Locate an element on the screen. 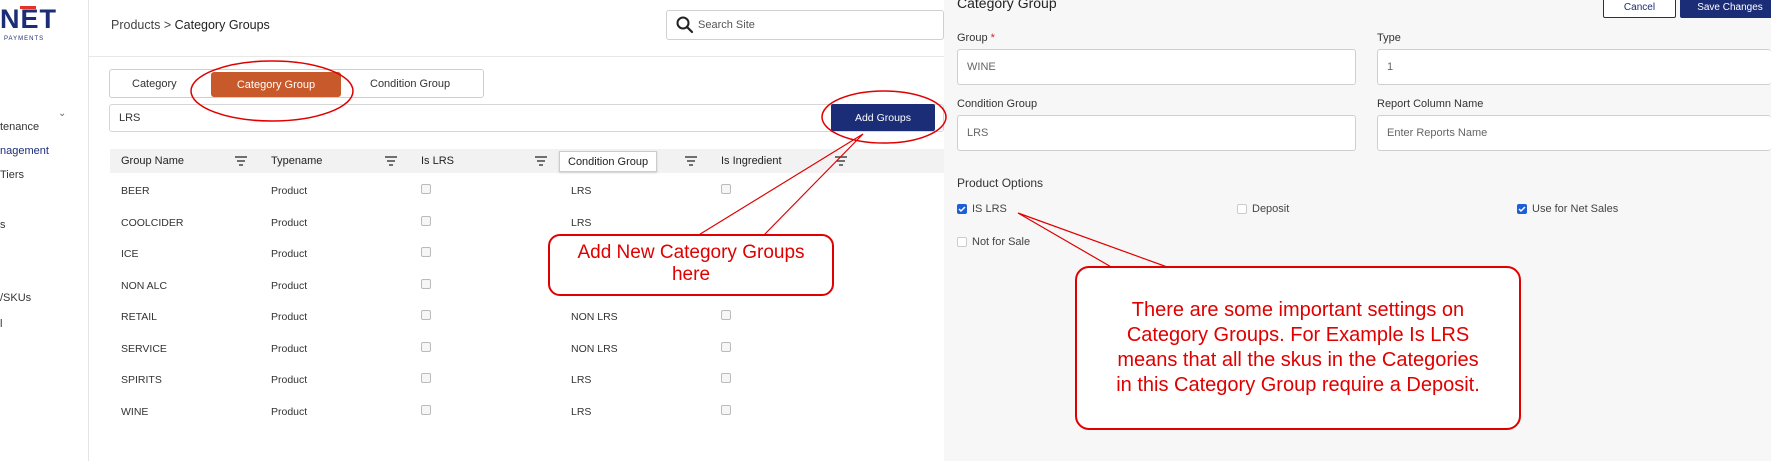 This screenshot has height=461, width=1771. highlight-ellipse-add-groups is located at coordinates (884, 117).